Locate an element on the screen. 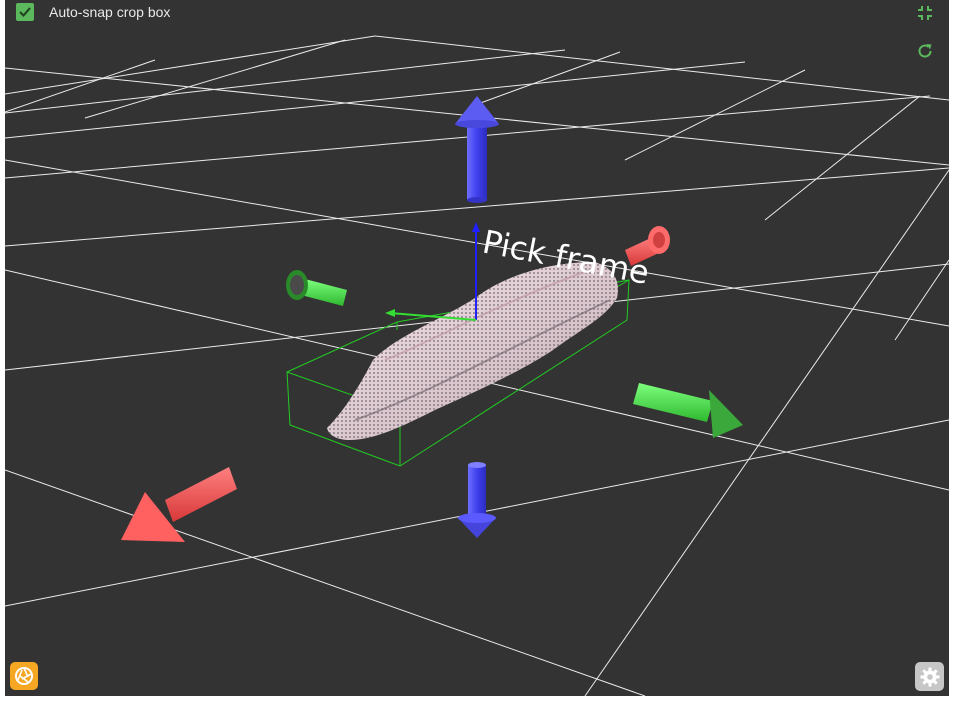 This screenshot has width=953, height=702. settings-button is located at coordinates (929, 676).